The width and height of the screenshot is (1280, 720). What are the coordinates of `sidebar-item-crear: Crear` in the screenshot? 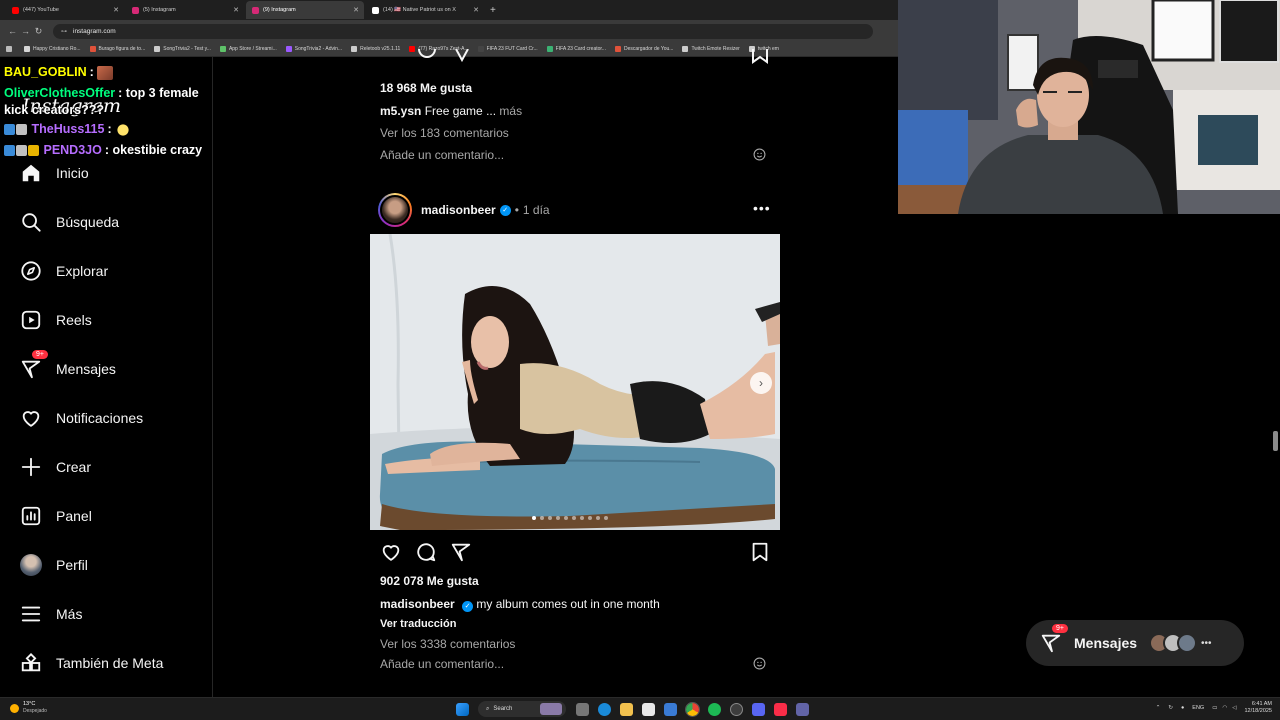 It's located at (55, 467).